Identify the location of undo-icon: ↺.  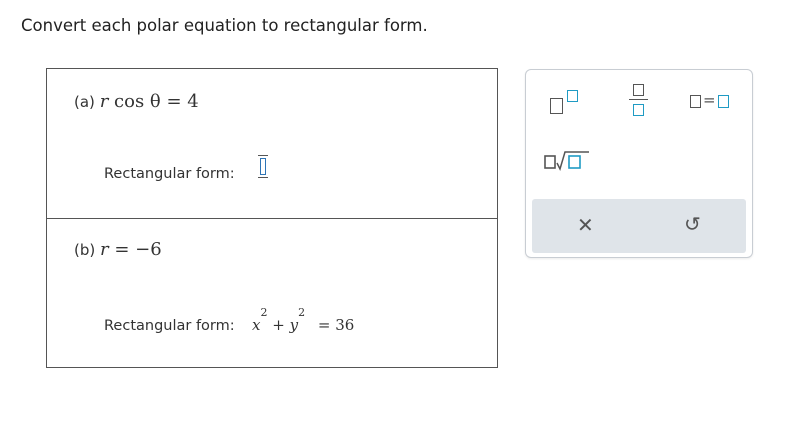
(692, 224).